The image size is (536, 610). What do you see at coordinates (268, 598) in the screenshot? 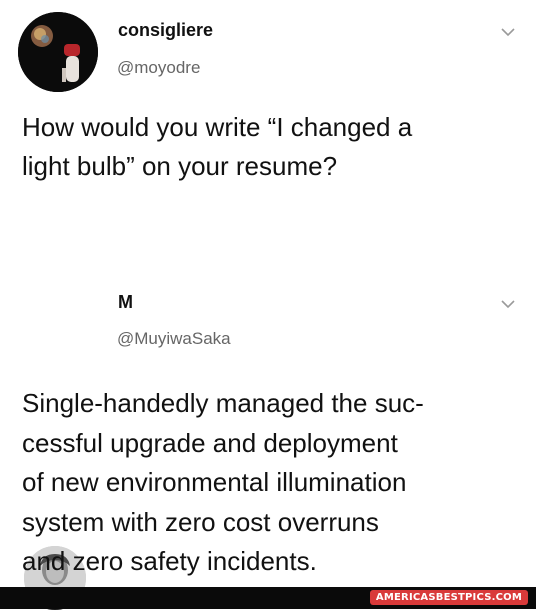
I see `footer-bar: AMERICASBESTPICS.COM` at bounding box center [268, 598].